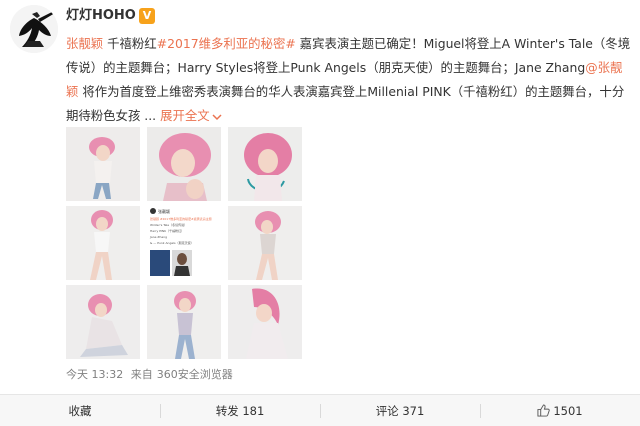 This screenshot has width=640, height=426. I want to click on repost-button: 转发 181, so click(240, 410).